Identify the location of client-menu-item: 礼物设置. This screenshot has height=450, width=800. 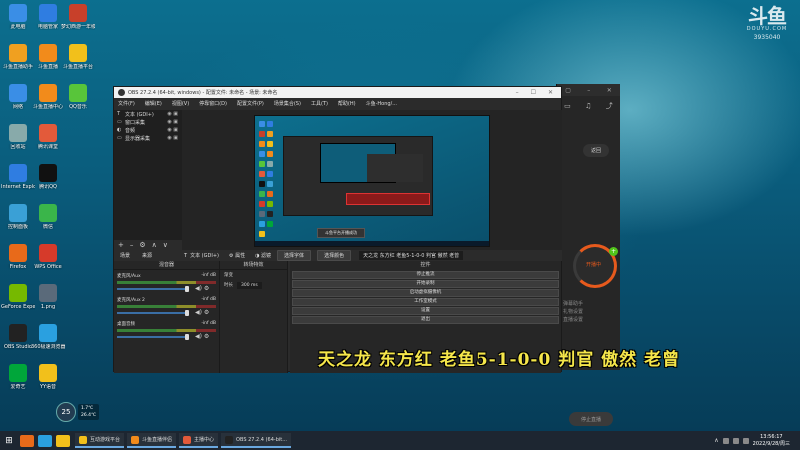
(573, 312).